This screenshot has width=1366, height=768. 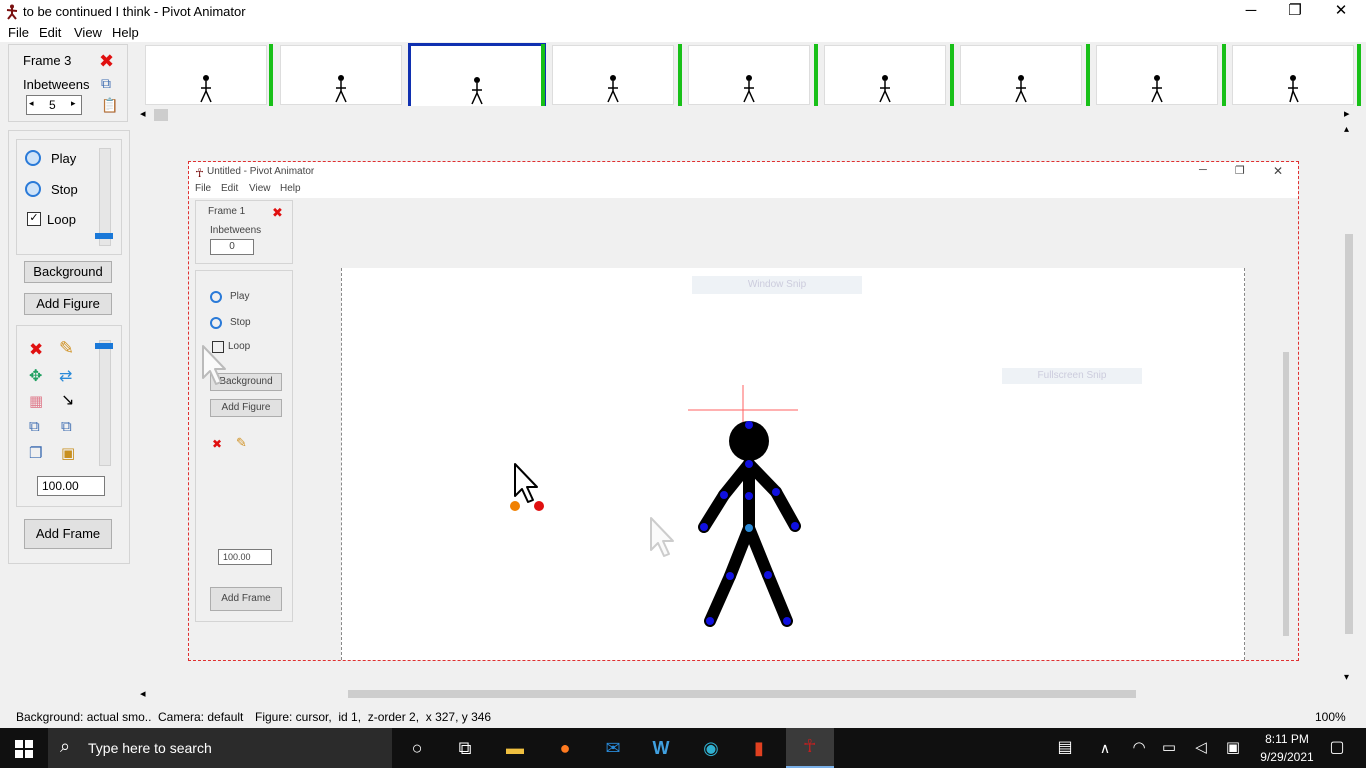 What do you see at coordinates (1251, 12) in the screenshot?
I see `minimize-button: ─` at bounding box center [1251, 12].